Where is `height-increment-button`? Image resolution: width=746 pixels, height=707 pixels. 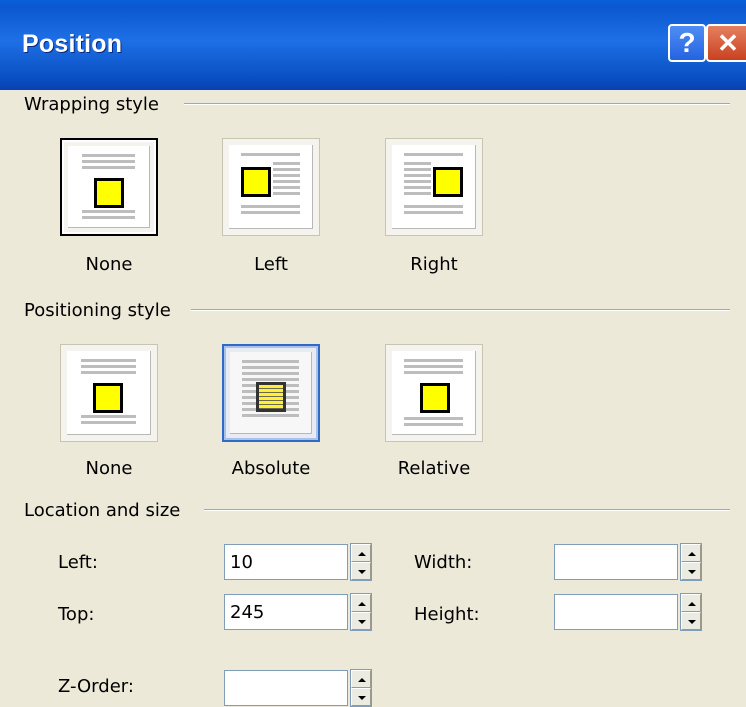
height-increment-button is located at coordinates (691, 603).